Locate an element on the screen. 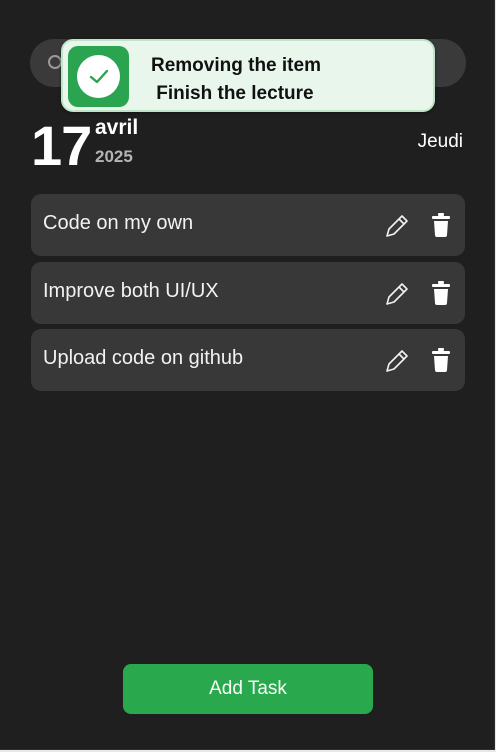 The image size is (496, 752). check-icon is located at coordinates (98, 76).